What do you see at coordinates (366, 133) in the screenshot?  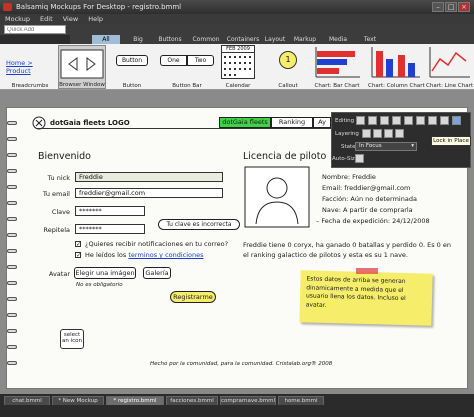 I see `bring-to-front-icon` at bounding box center [366, 133].